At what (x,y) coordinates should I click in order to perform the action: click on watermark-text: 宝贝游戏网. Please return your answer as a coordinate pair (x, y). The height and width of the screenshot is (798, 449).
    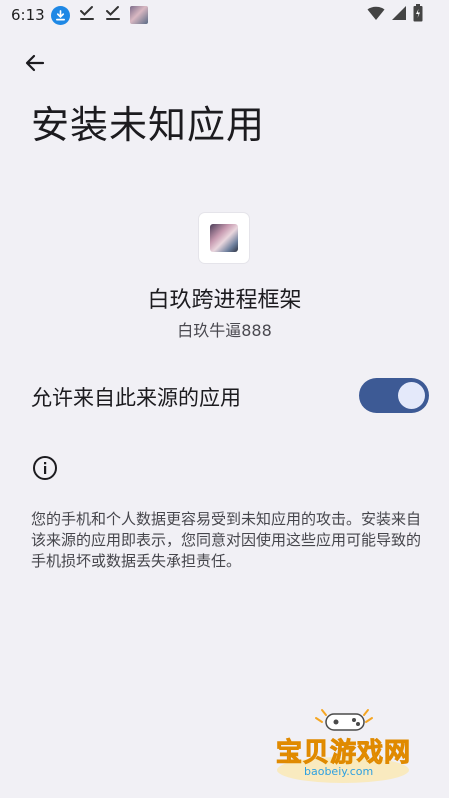
    Looking at the image, I should click on (343, 753).